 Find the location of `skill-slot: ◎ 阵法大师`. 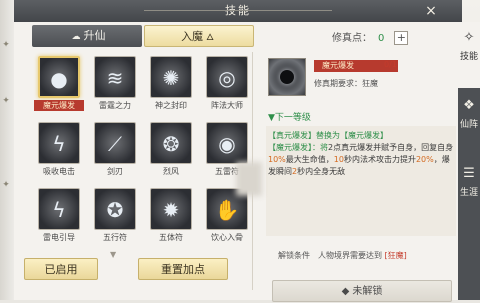

skill-slot: ◎ 阵法大师 is located at coordinates (227, 85).